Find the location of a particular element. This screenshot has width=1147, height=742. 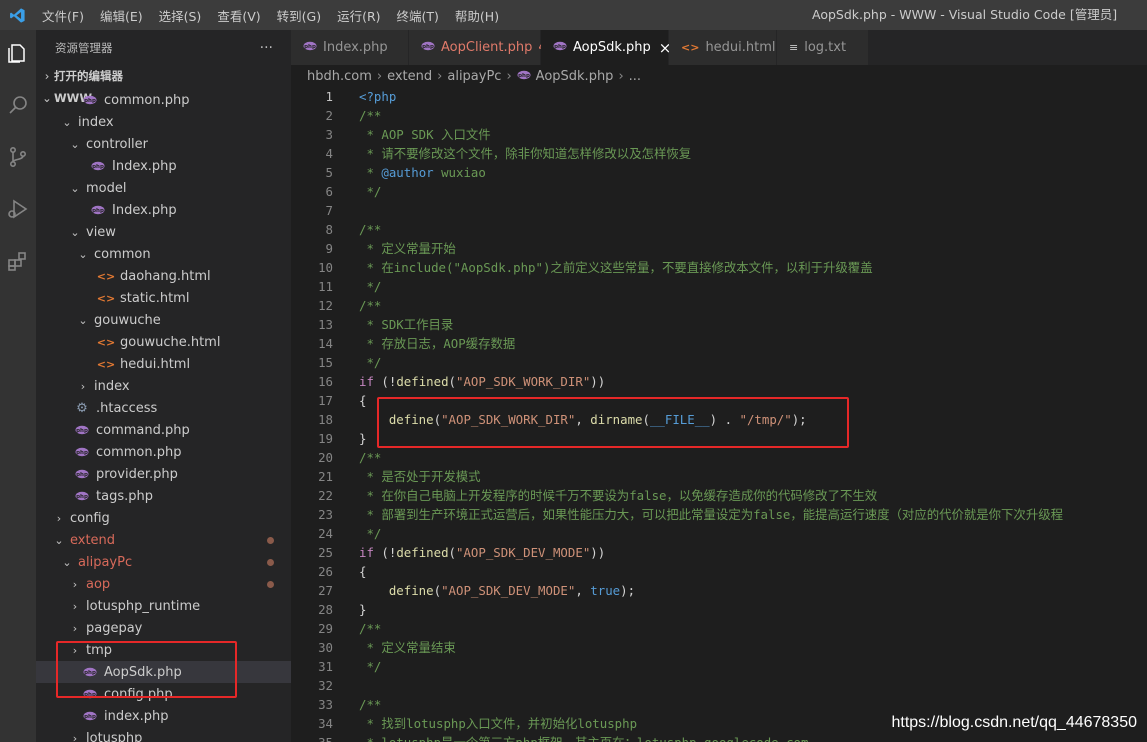

code-line: 11 */ is located at coordinates (719, 286).